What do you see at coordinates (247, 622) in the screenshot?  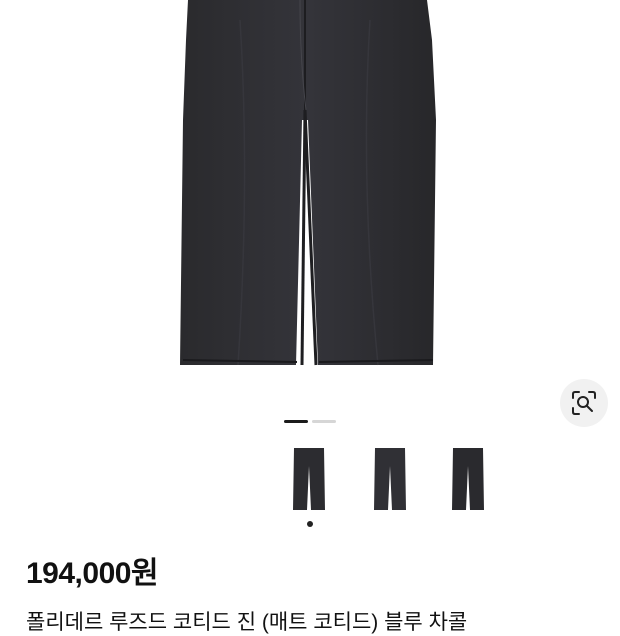 I see `product-name: 폴리데르 루즈드 코티드 진 (매트 코티드) 블루 차콜` at bounding box center [247, 622].